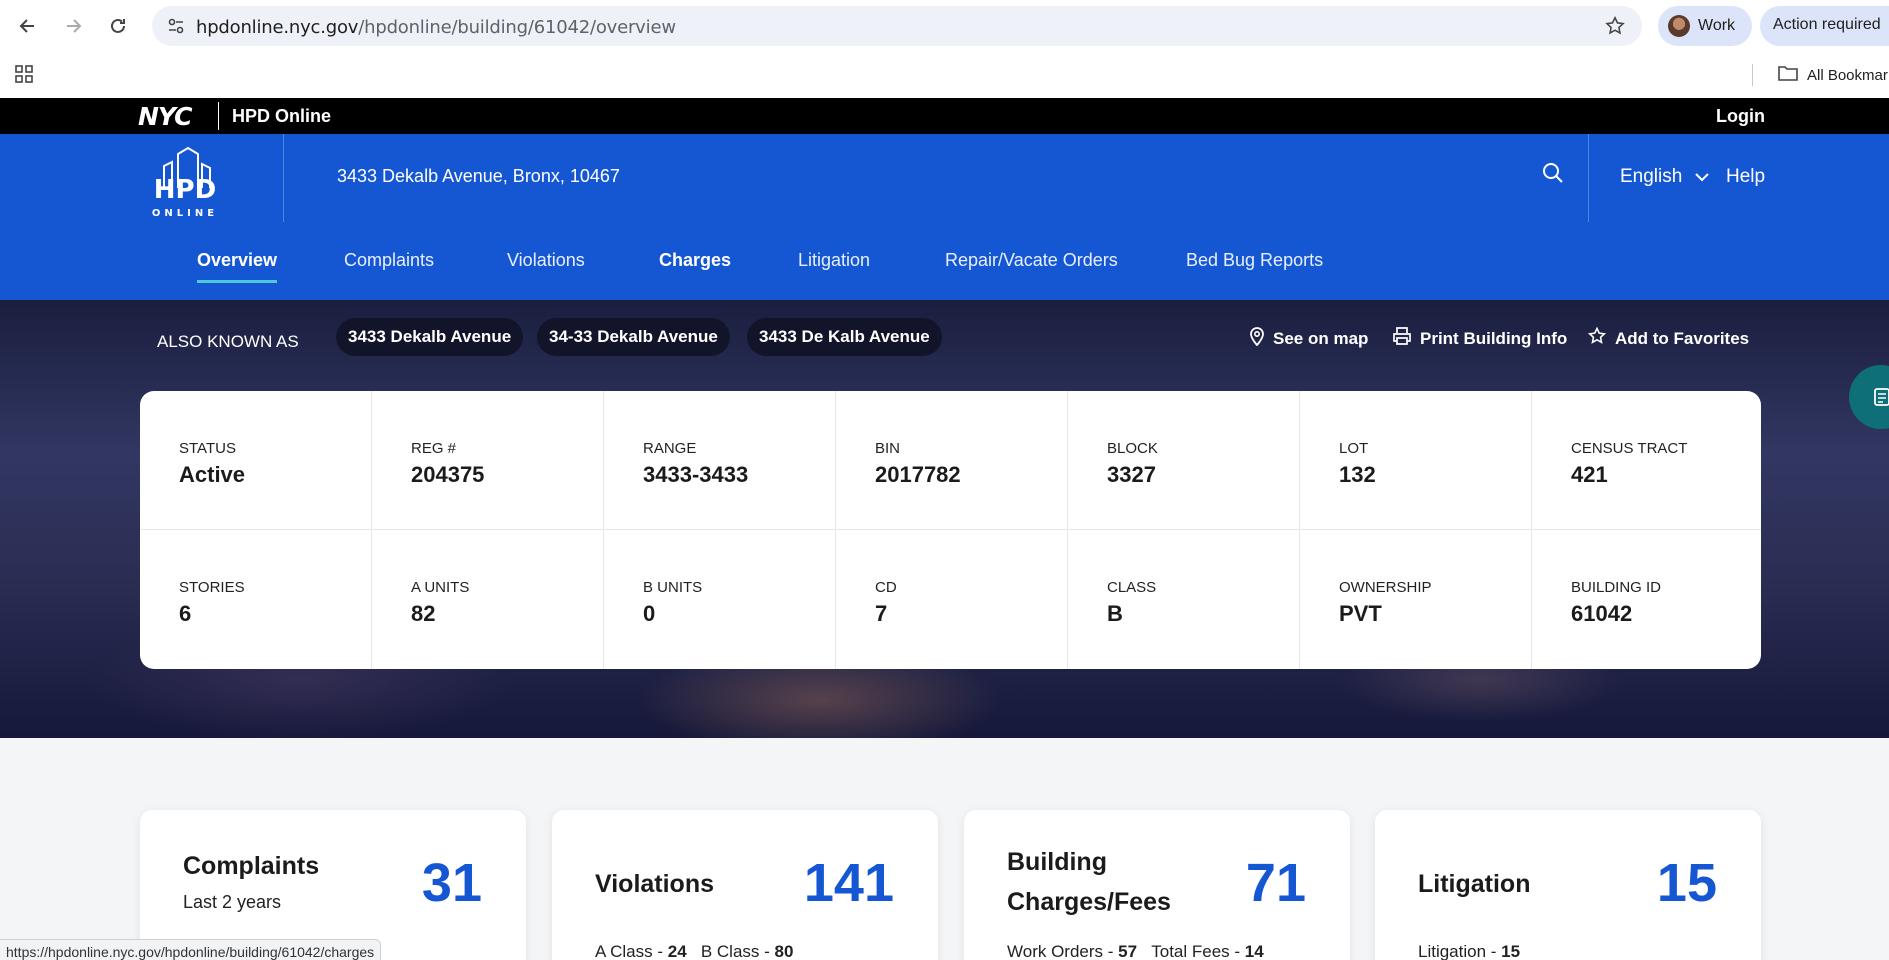  What do you see at coordinates (1360, 613) in the screenshot?
I see `info-value: PVT` at bounding box center [1360, 613].